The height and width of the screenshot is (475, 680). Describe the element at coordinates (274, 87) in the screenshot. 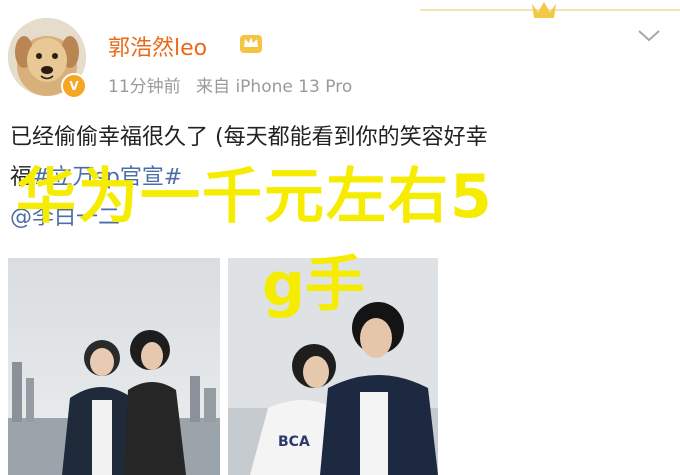

I see `post-source: 来自 iPhone 13 Pro` at that location.